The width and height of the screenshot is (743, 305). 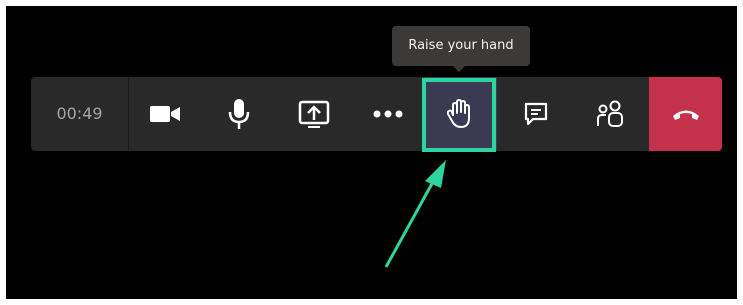 I want to click on more-actions-button, so click(x=388, y=114).